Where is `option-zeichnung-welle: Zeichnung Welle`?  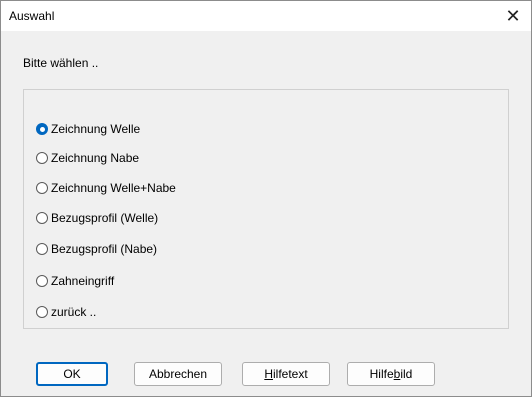 option-zeichnung-welle: Zeichnung Welle is located at coordinates (88, 129).